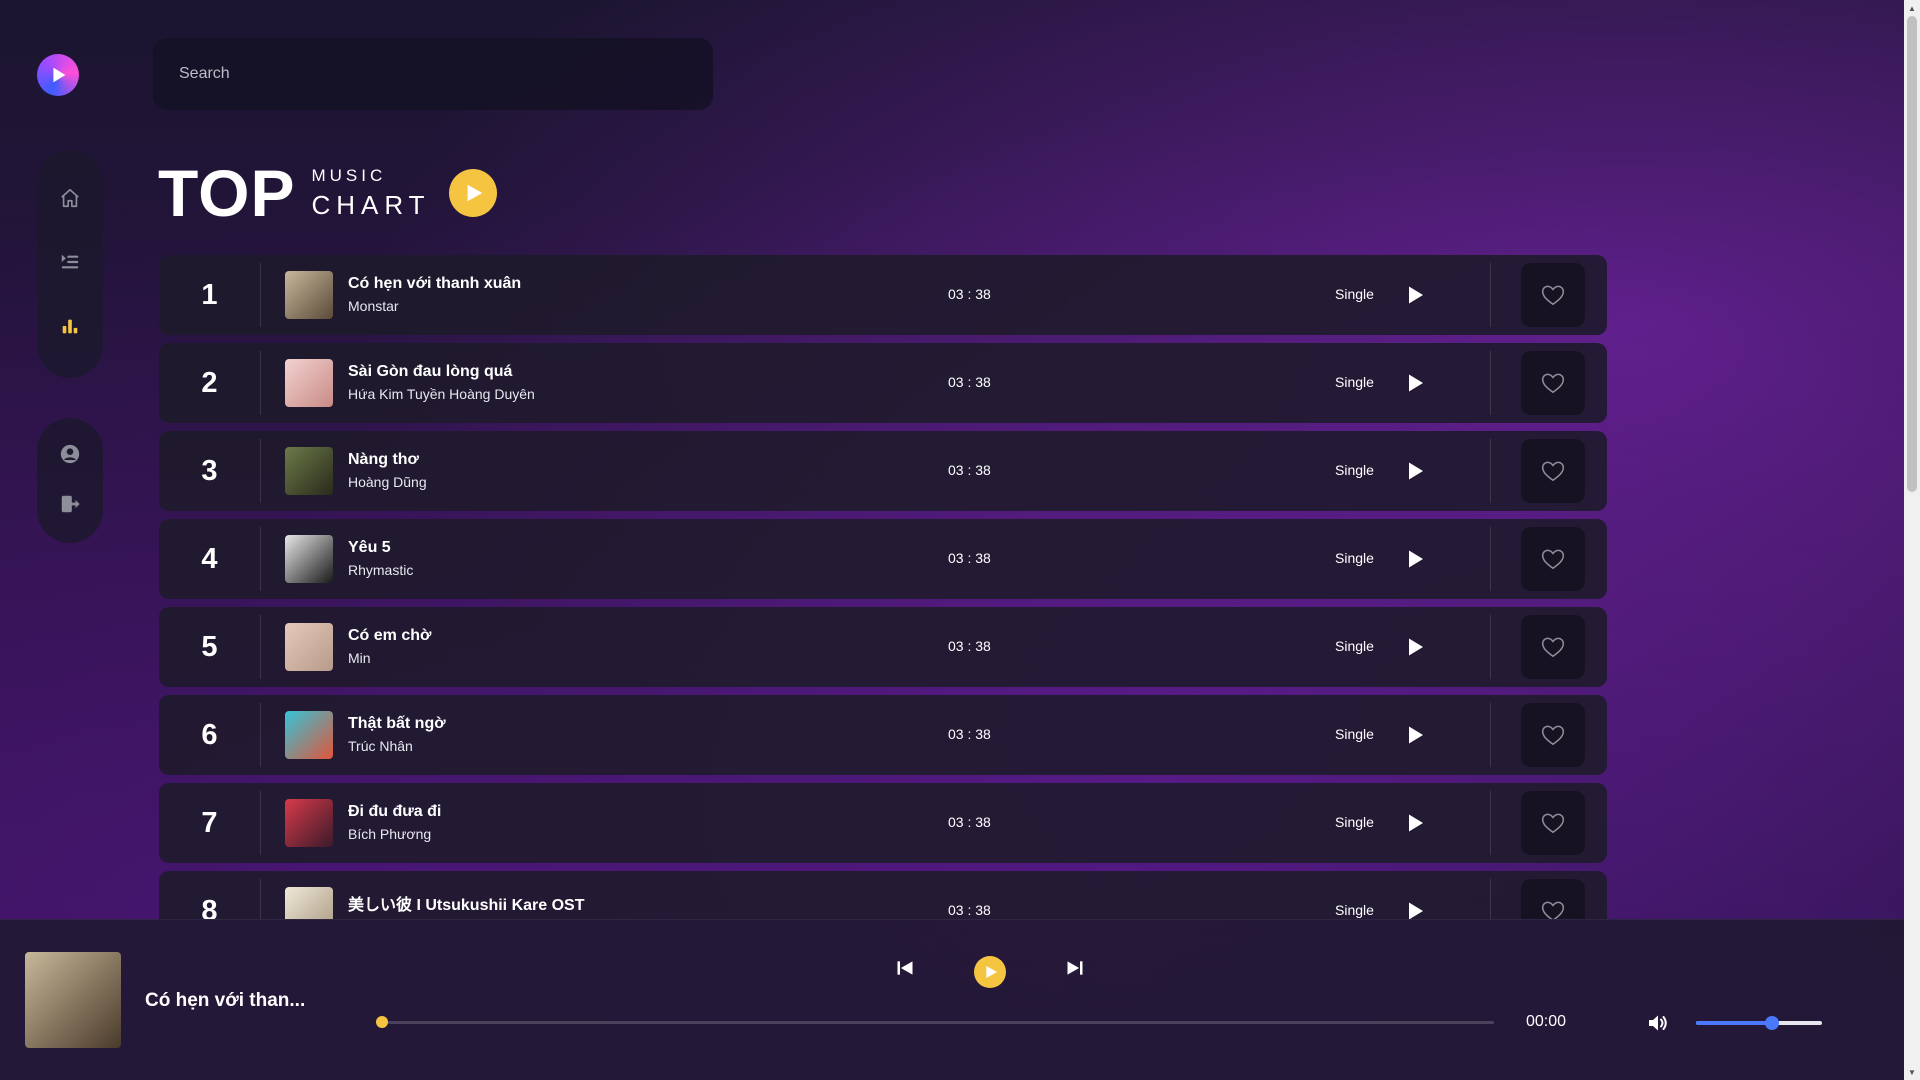  I want to click on song-info: Đi đu đưa đi Bích Phương, so click(394, 822).